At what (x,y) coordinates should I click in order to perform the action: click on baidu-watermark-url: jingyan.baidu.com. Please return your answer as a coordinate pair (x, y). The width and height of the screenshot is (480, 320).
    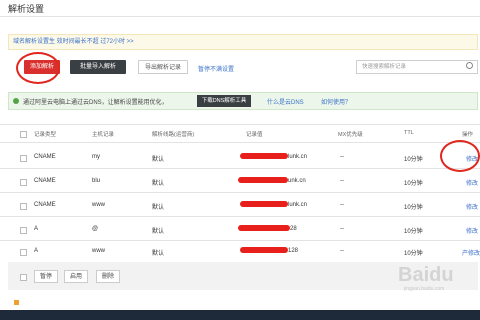
    Looking at the image, I should click on (424, 289).